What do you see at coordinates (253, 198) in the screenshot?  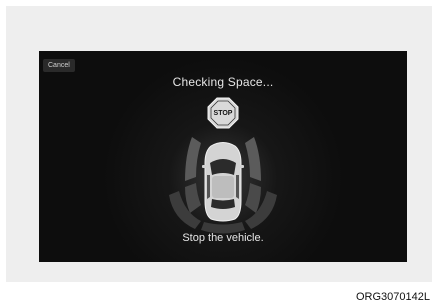 I see `sensor-zone-rear-right` at bounding box center [253, 198].